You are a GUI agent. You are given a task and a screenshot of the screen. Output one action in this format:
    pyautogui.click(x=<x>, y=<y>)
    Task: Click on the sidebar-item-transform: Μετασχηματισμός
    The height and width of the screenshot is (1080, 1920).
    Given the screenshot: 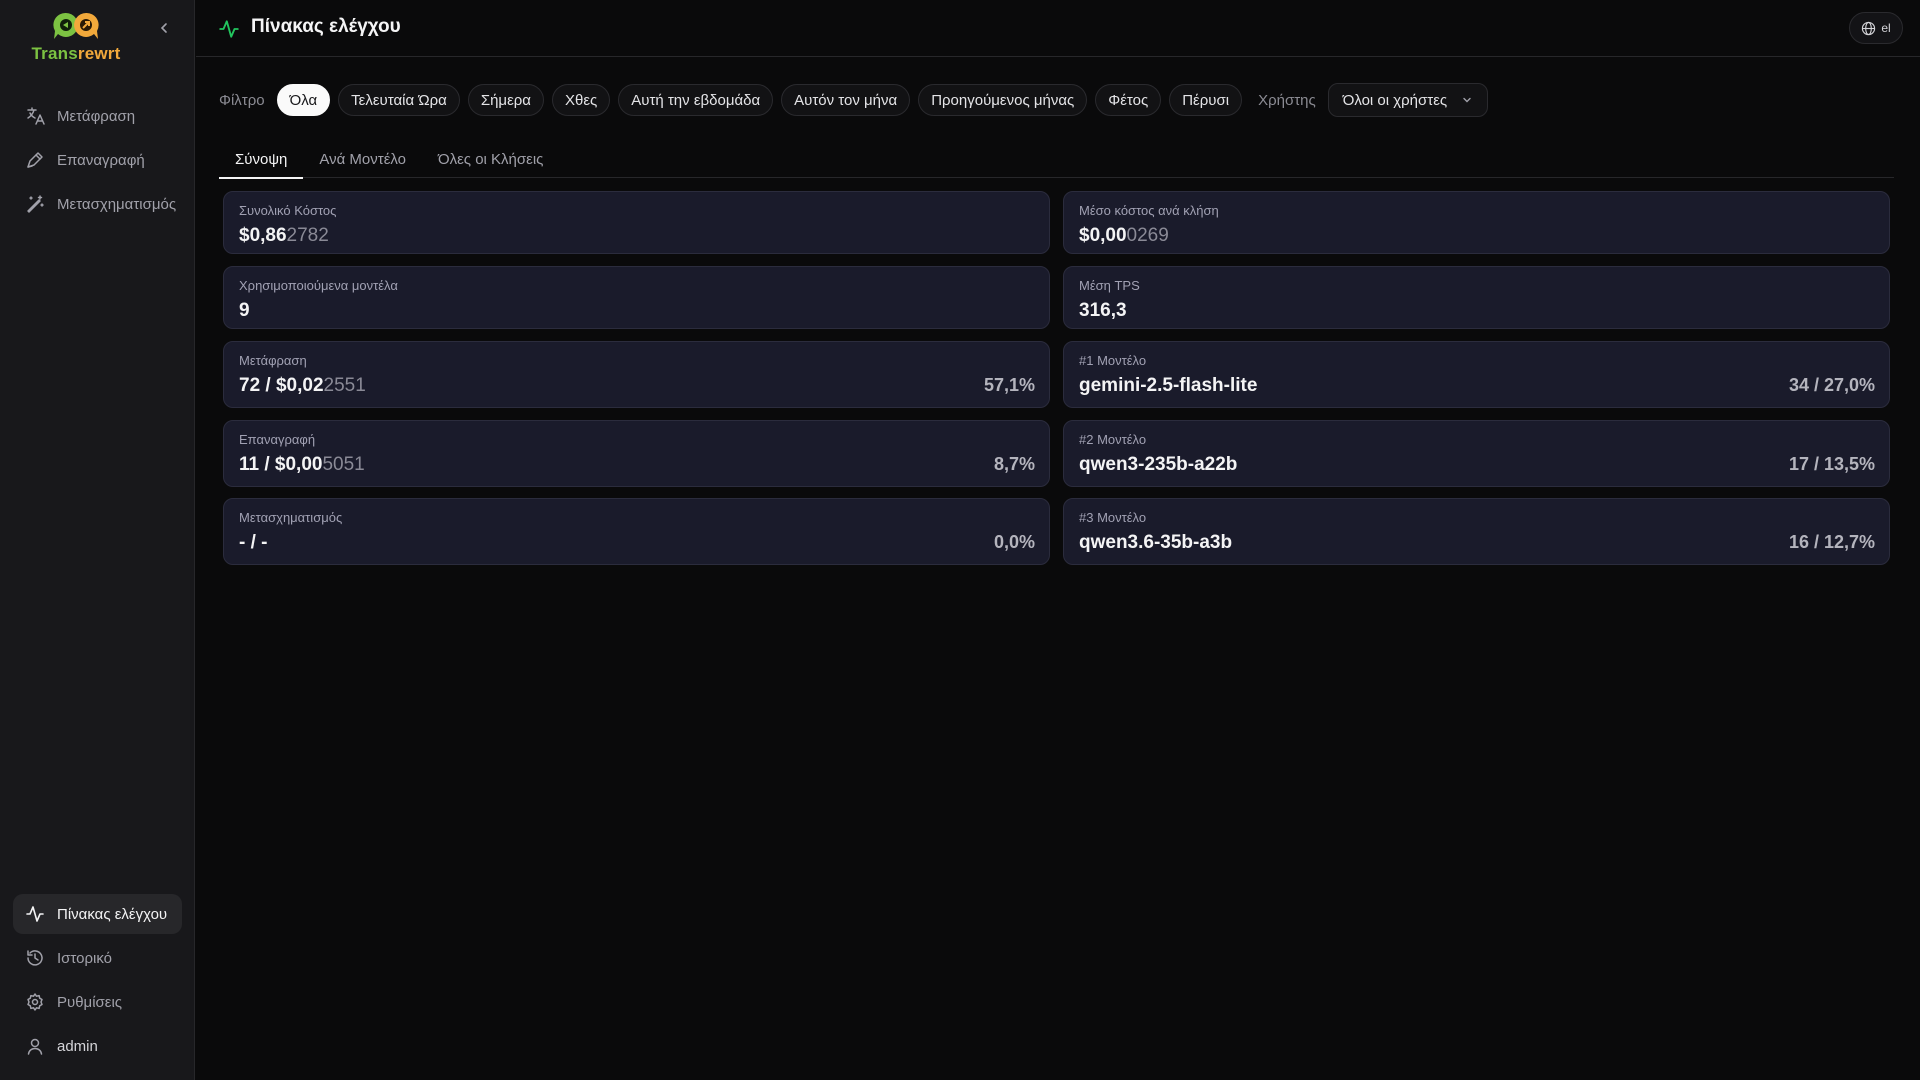 What is the action you would take?
    pyautogui.click(x=97, y=204)
    